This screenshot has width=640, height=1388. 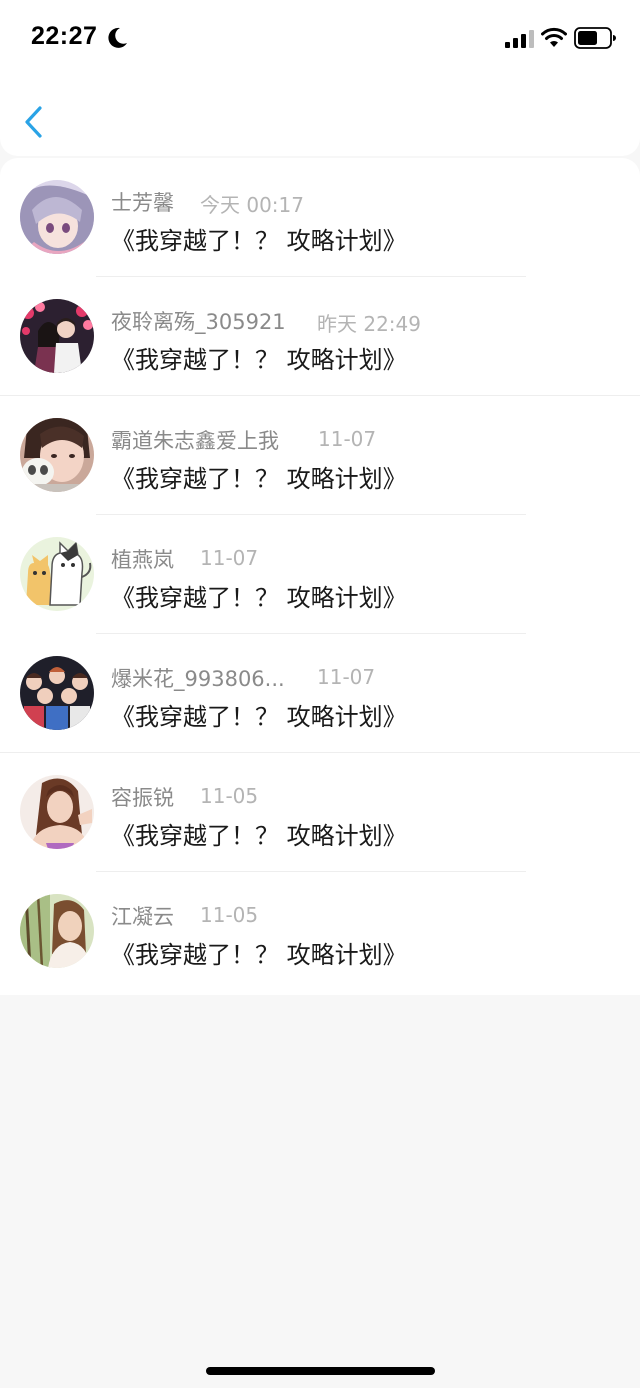 What do you see at coordinates (320, 455) in the screenshot?
I see `list-item: 霸道朱志鑫爱上我 11-07 《我穿越了！？ 攻略计划》` at bounding box center [320, 455].